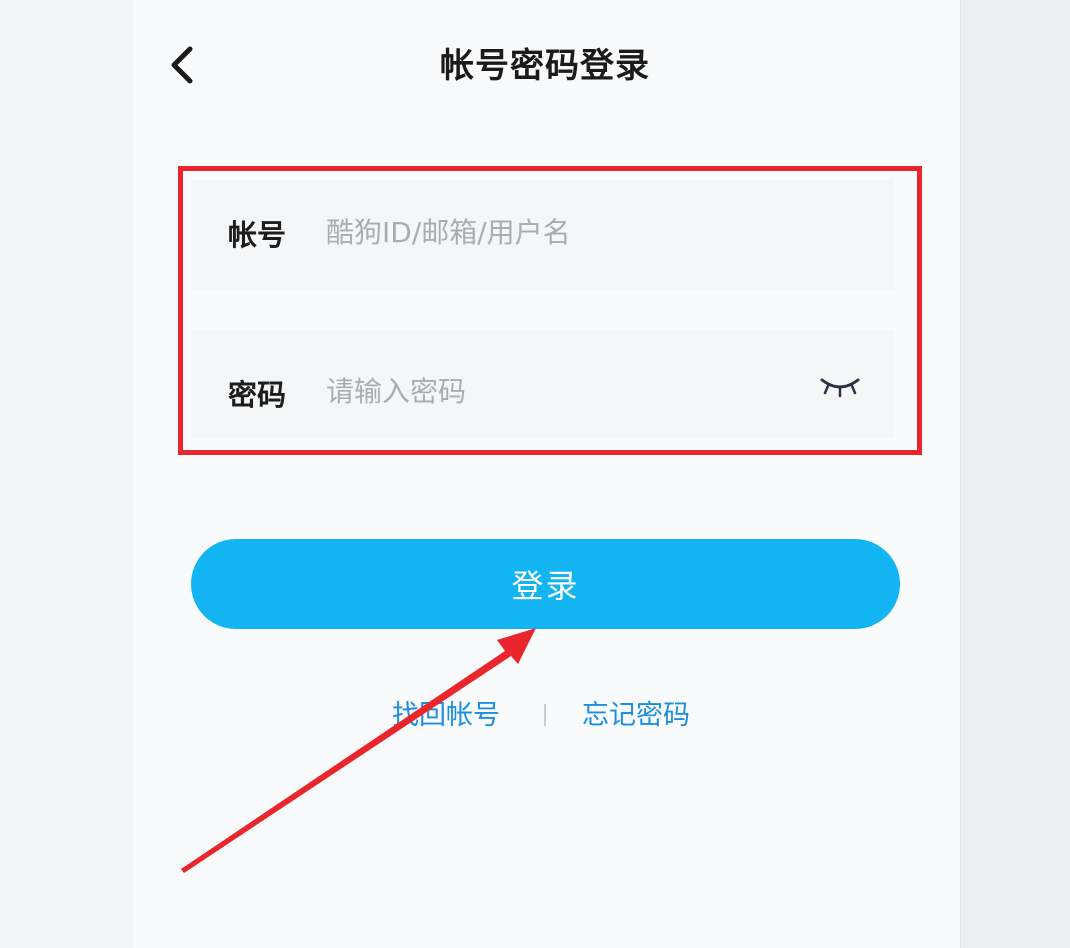  What do you see at coordinates (257, 395) in the screenshot?
I see `password-label: 密码` at bounding box center [257, 395].